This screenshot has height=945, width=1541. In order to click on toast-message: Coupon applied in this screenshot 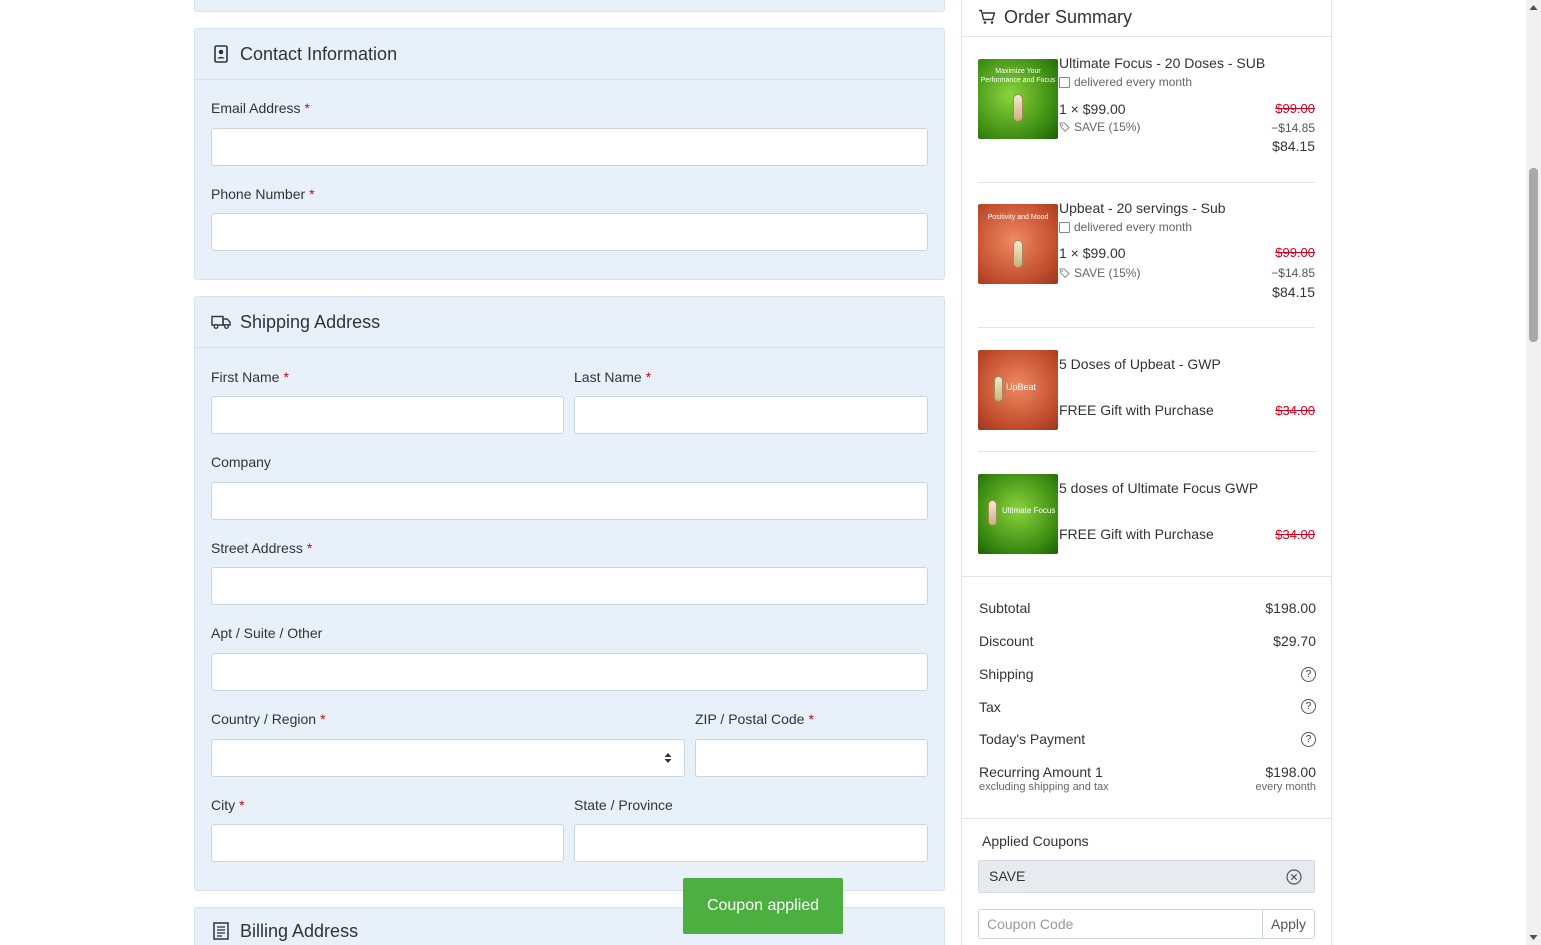, I will do `click(763, 905)`.